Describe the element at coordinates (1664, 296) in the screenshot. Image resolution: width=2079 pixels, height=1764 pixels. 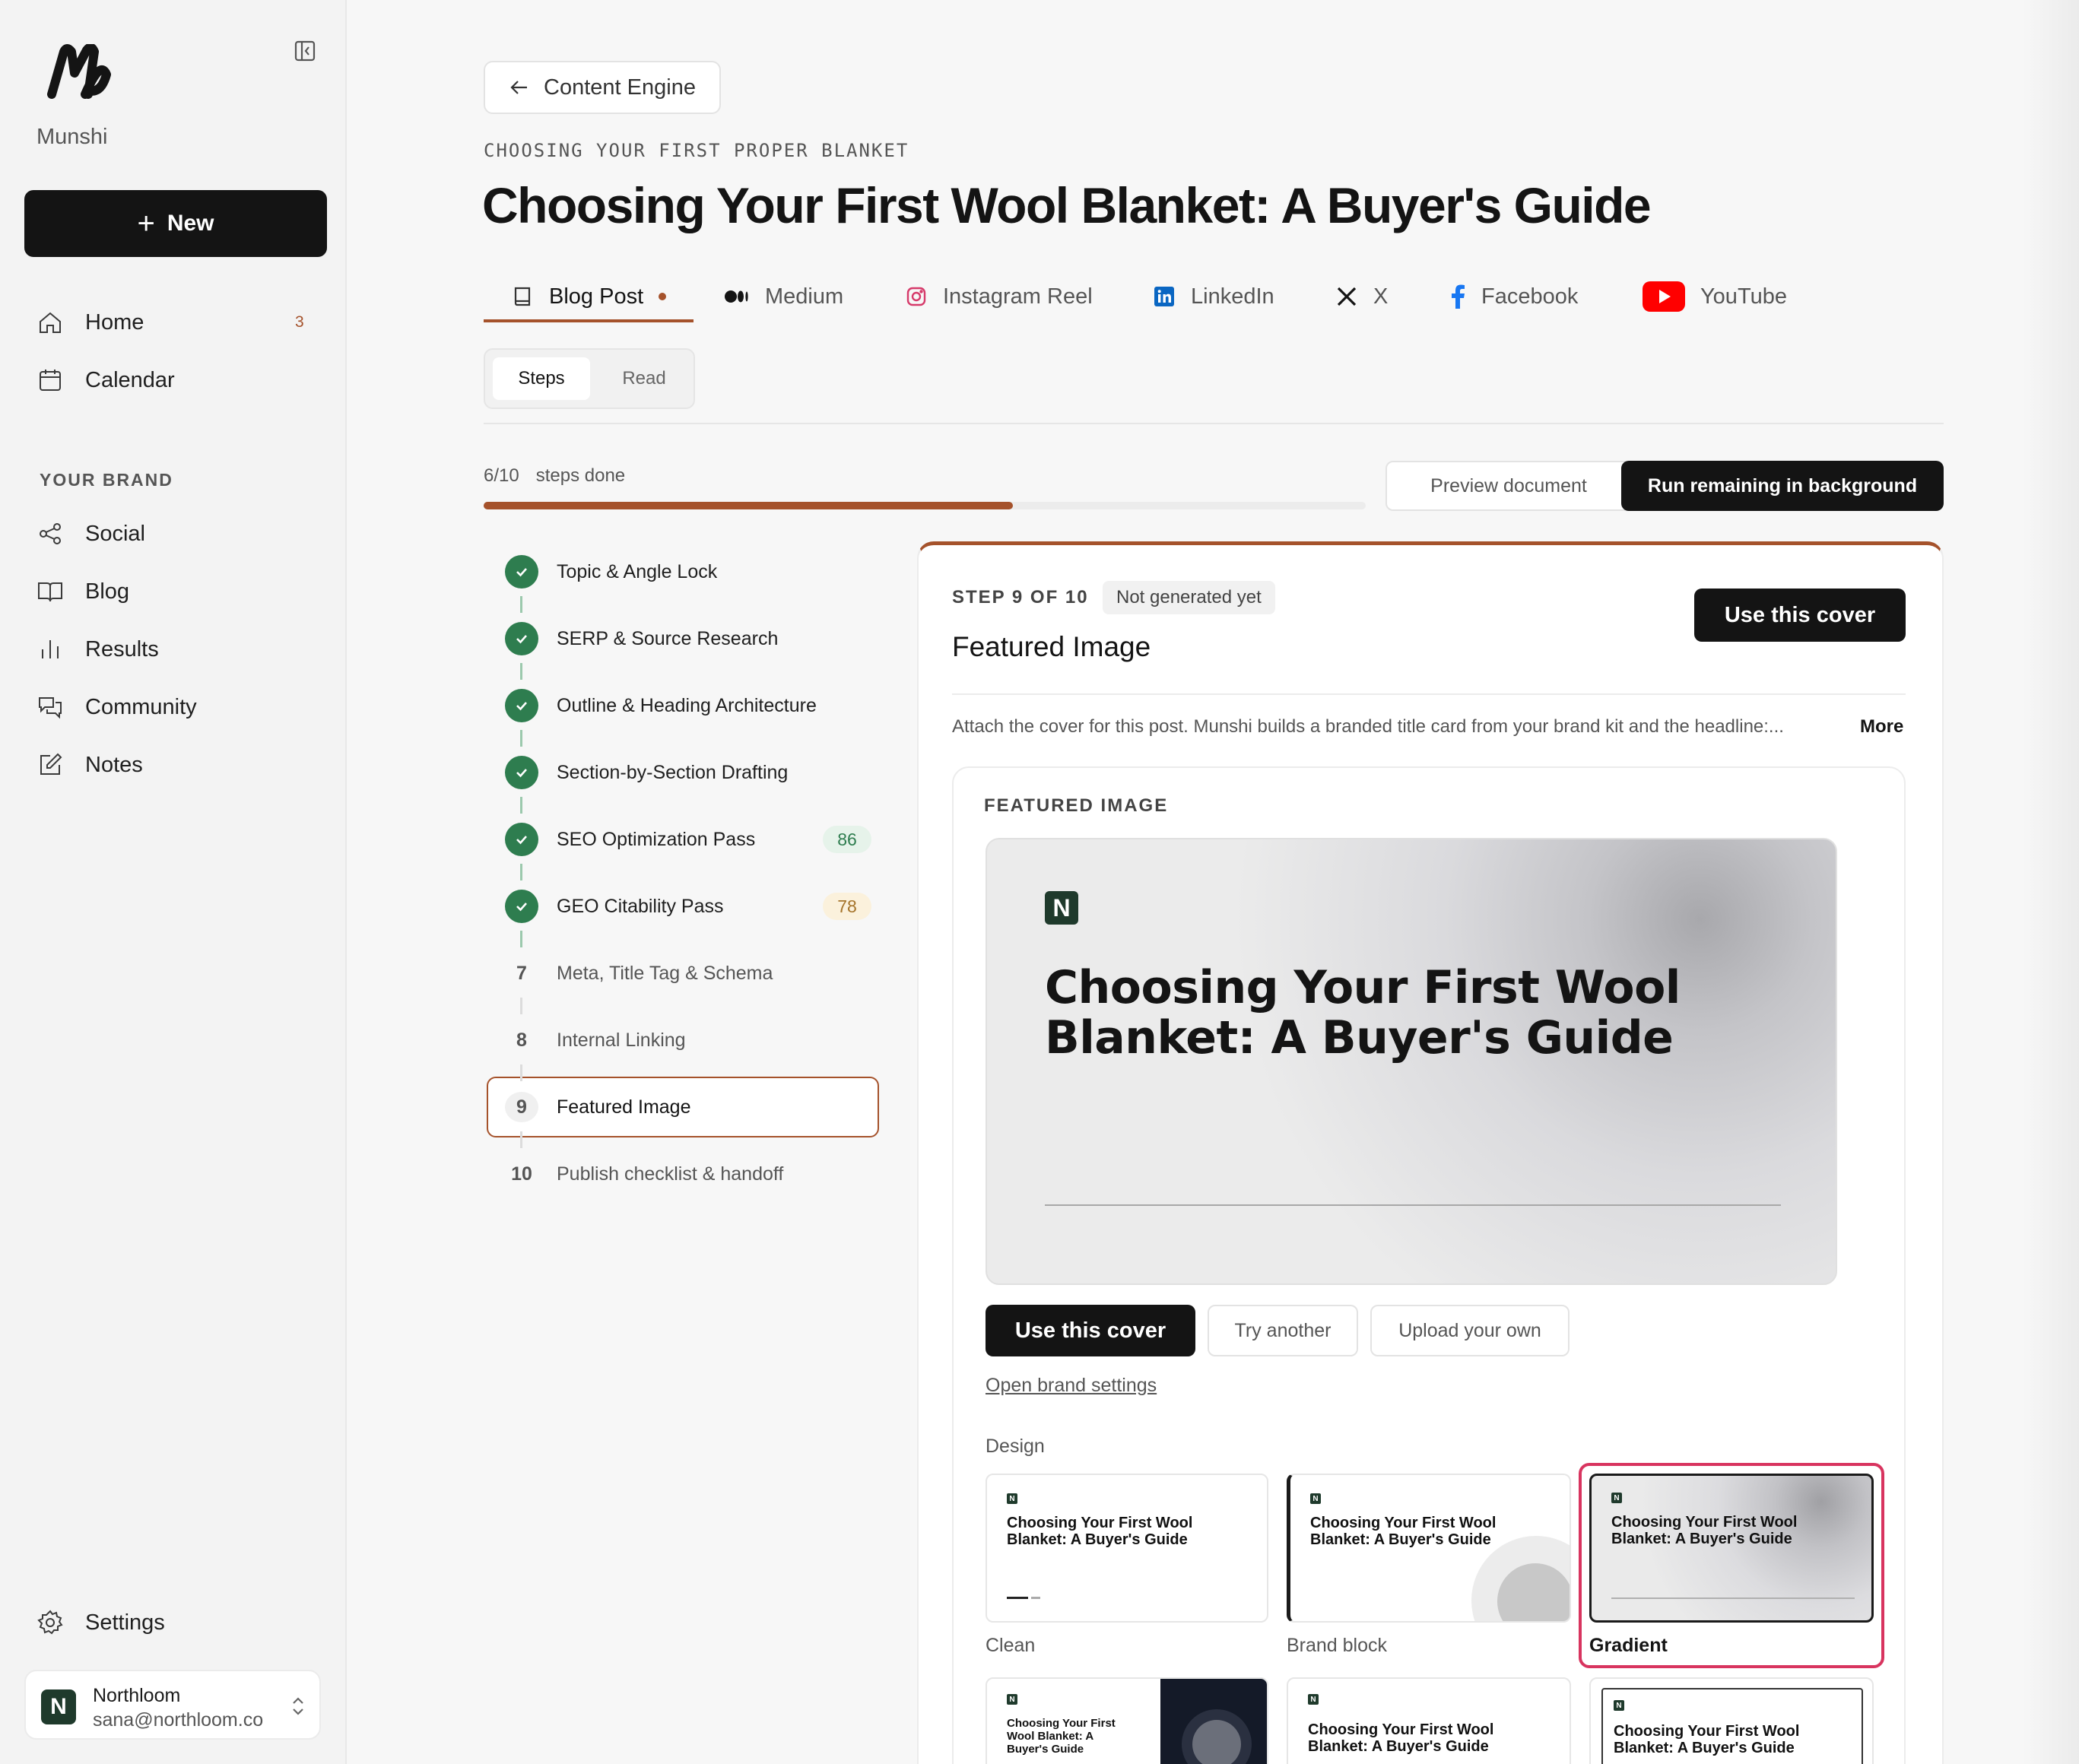
I see `youtube-icon` at that location.